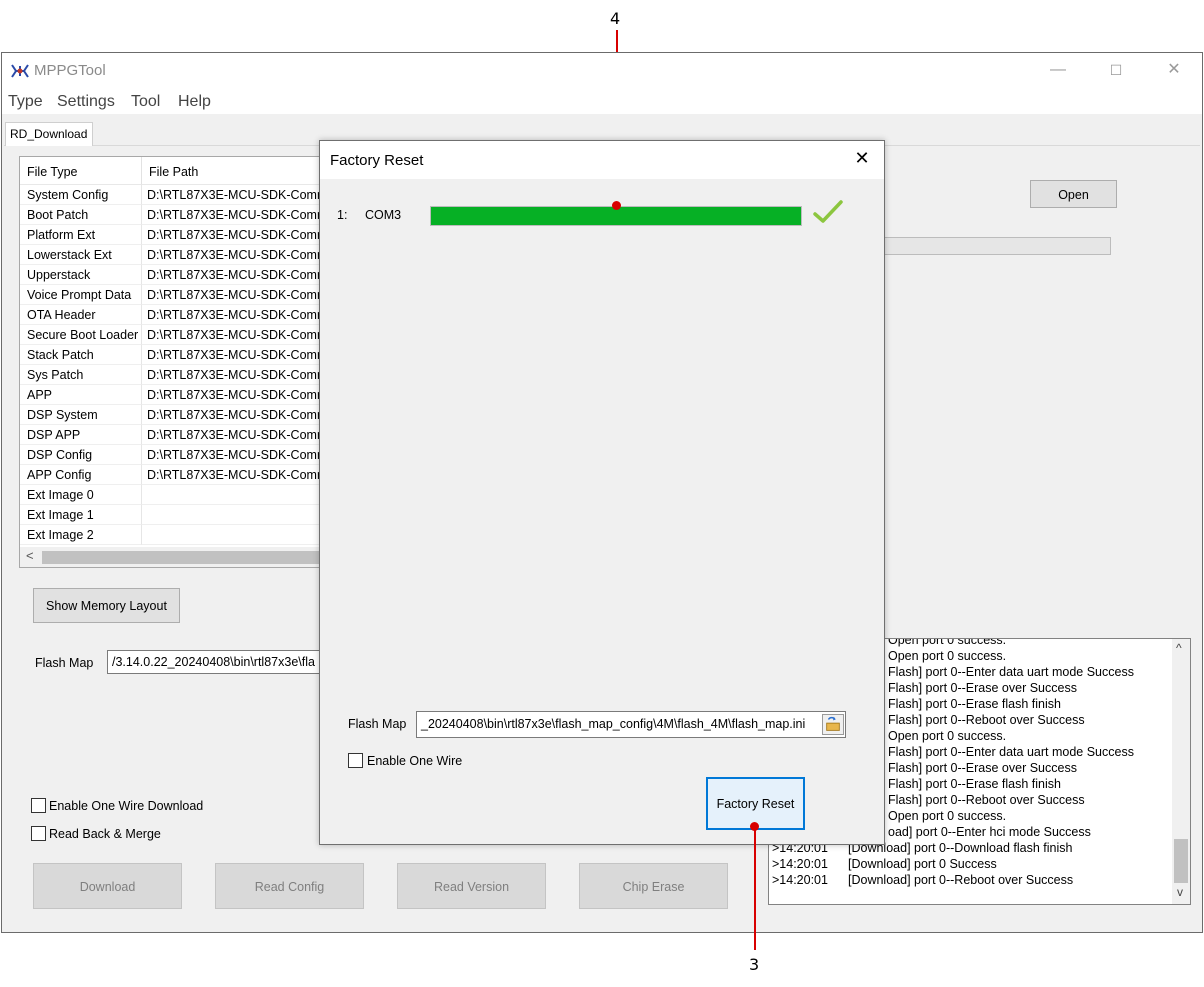 This screenshot has width=1204, height=987. Describe the element at coordinates (214, 662) in the screenshot. I see `flash-map-field: /3.14.0.22_20240408\bin\rtl87x3e\fla` at that location.